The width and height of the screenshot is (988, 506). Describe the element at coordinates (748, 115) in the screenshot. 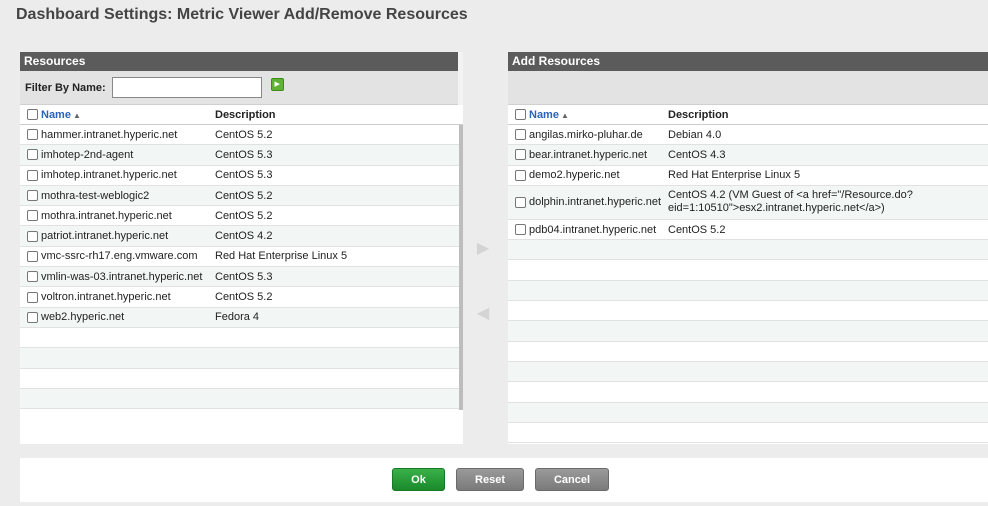

I see `add-resources-table-header: Name ▲ Description` at that location.